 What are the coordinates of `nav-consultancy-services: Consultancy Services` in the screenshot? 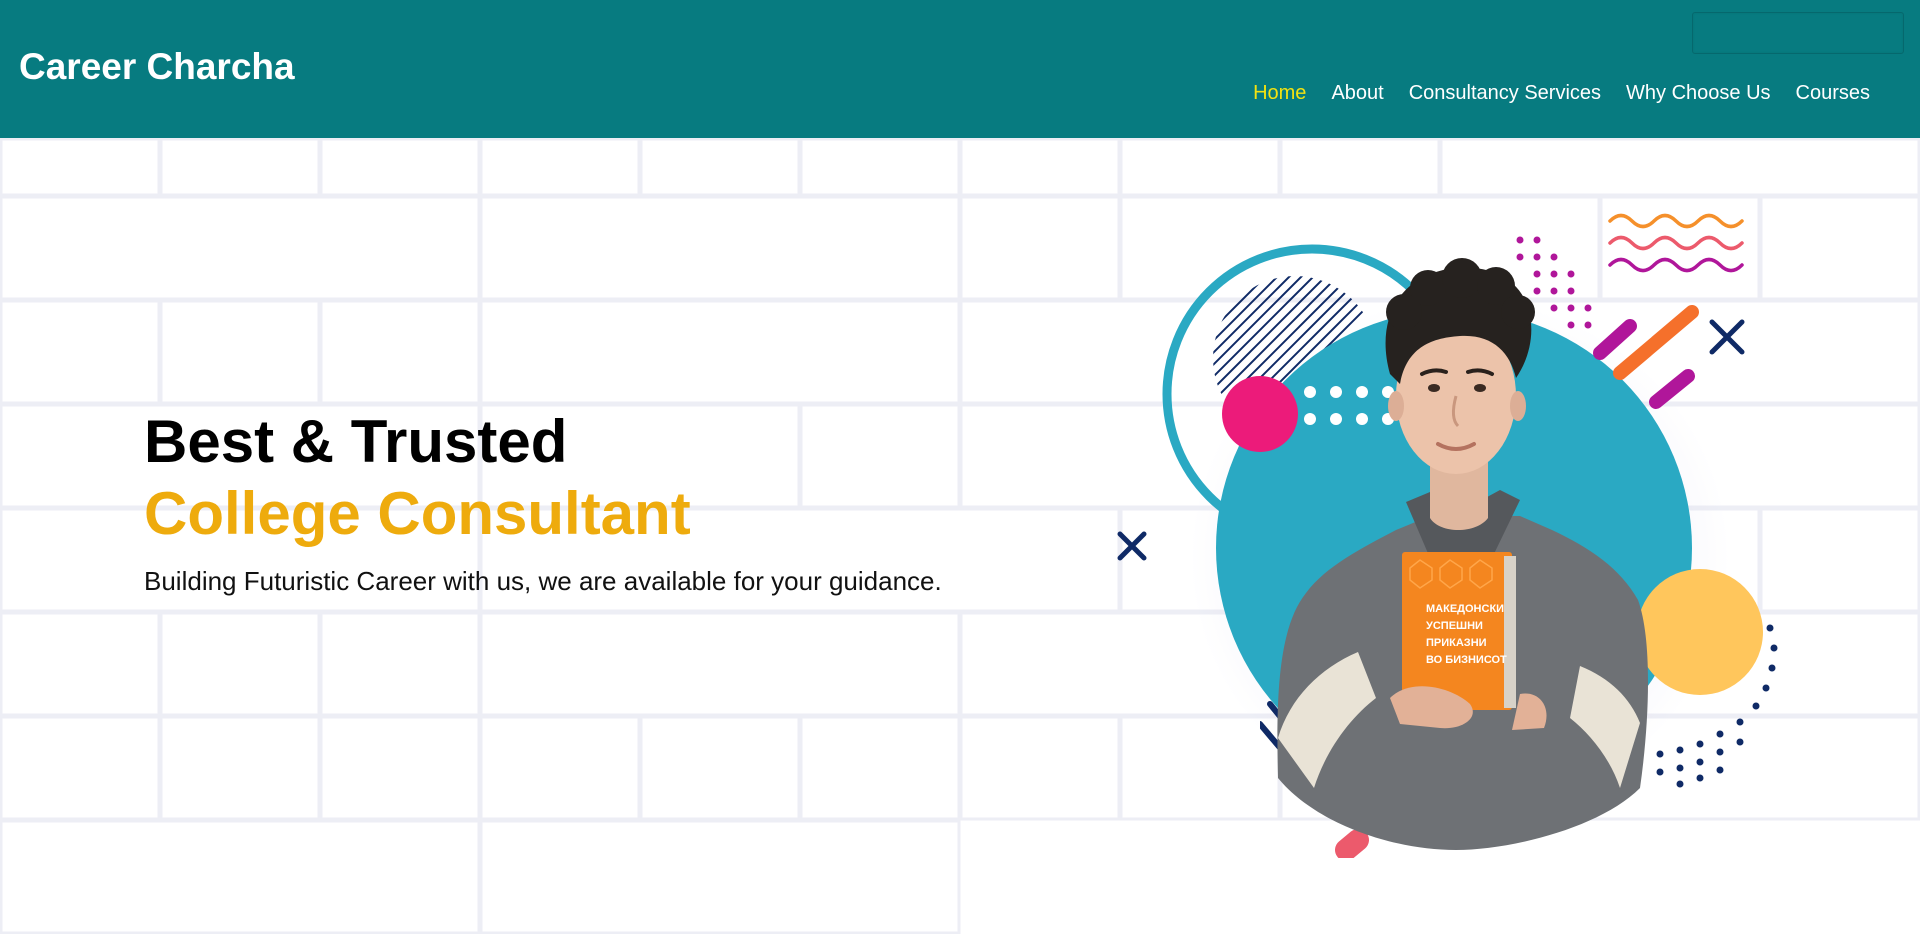 It's located at (1505, 93).